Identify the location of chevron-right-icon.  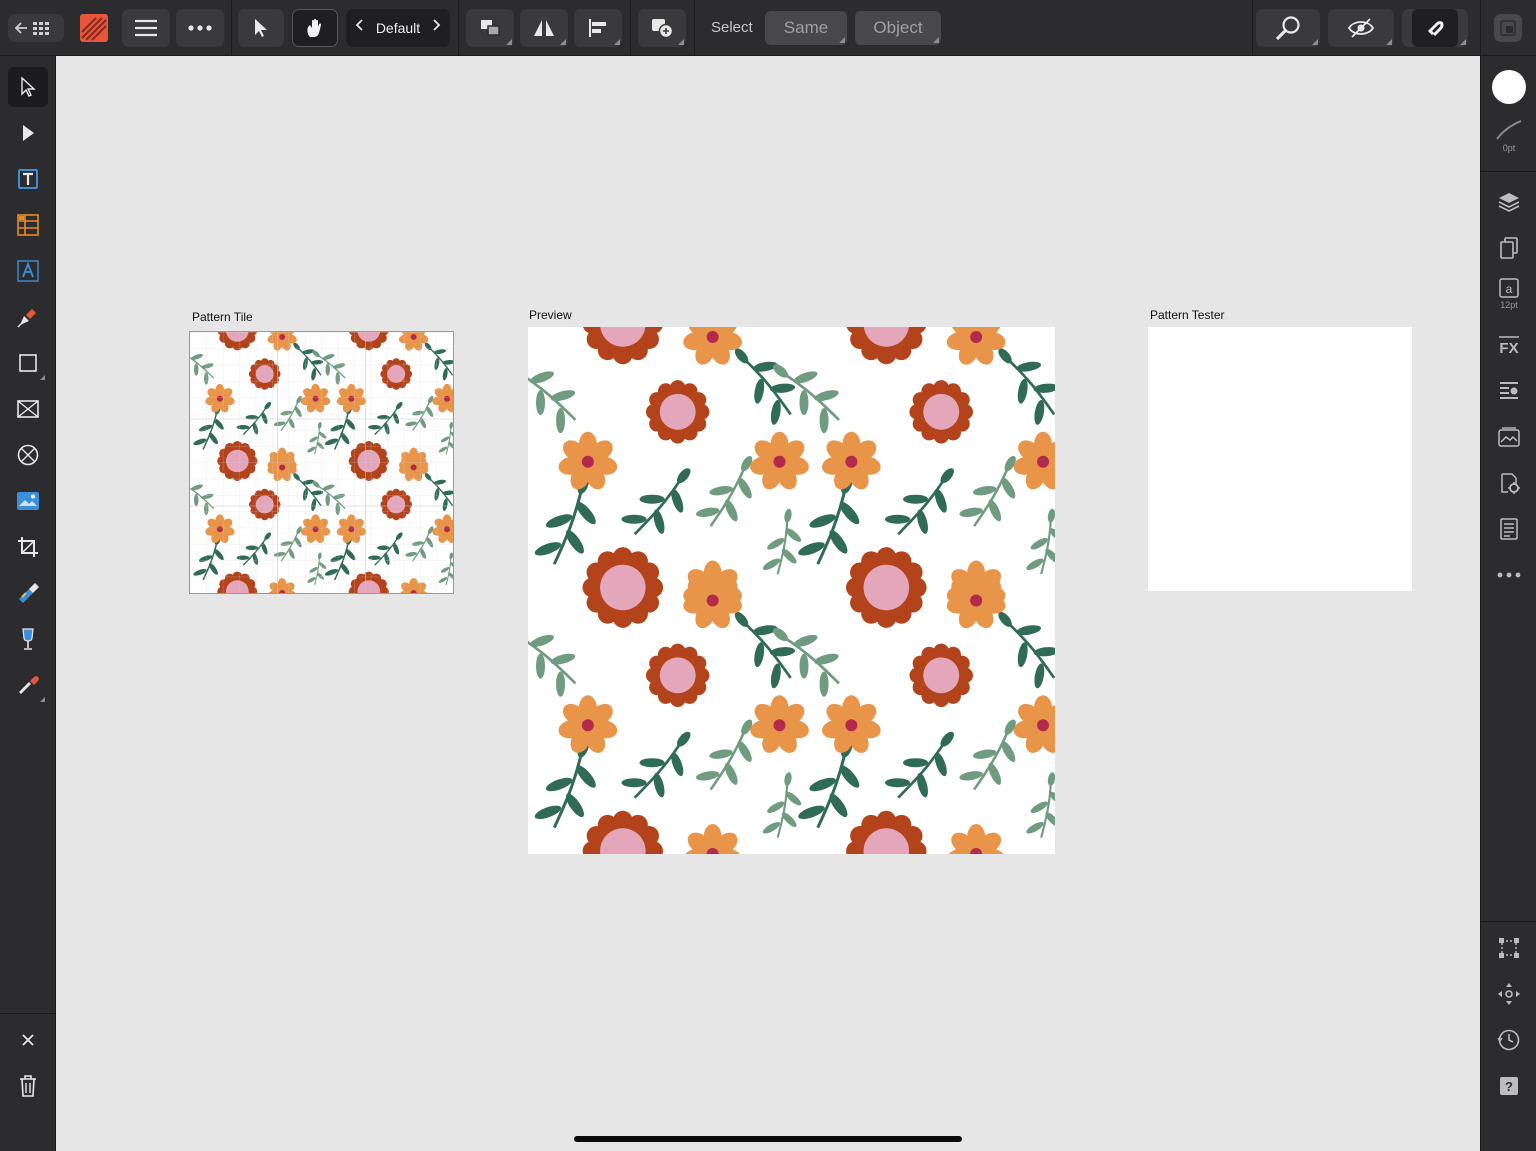
(436, 25).